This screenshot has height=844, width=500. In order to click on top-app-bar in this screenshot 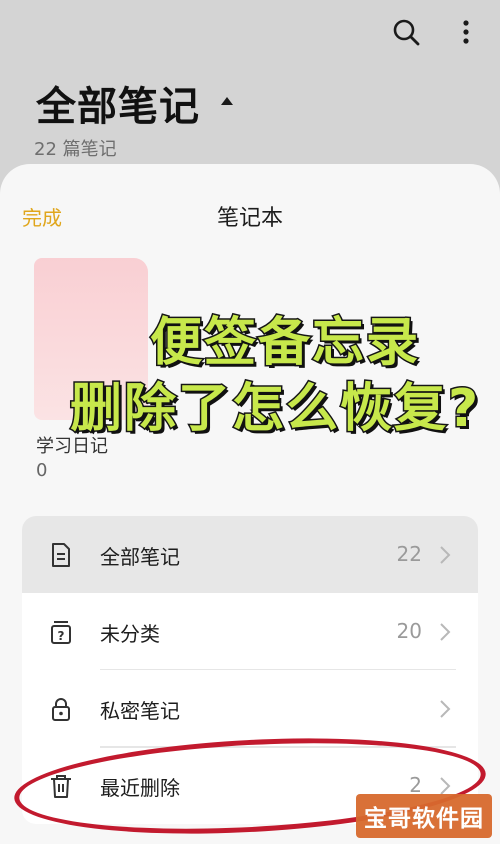, I will do `click(250, 35)`.